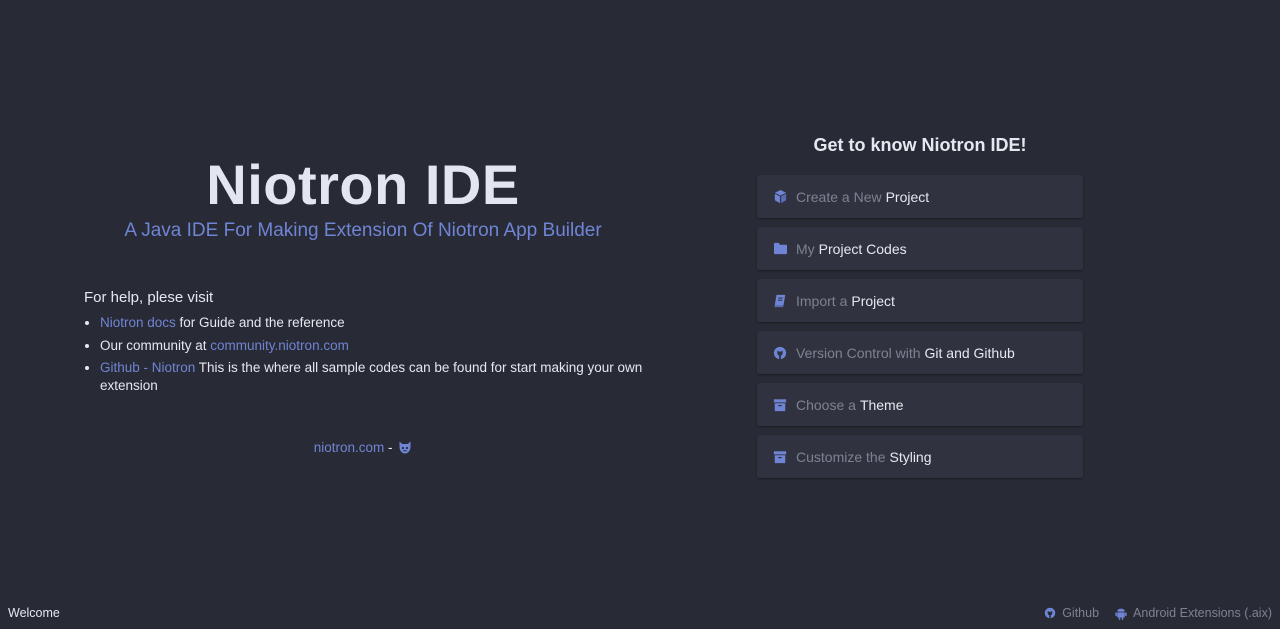  What do you see at coordinates (910, 456) in the screenshot?
I see `card-strong-label: Styling` at bounding box center [910, 456].